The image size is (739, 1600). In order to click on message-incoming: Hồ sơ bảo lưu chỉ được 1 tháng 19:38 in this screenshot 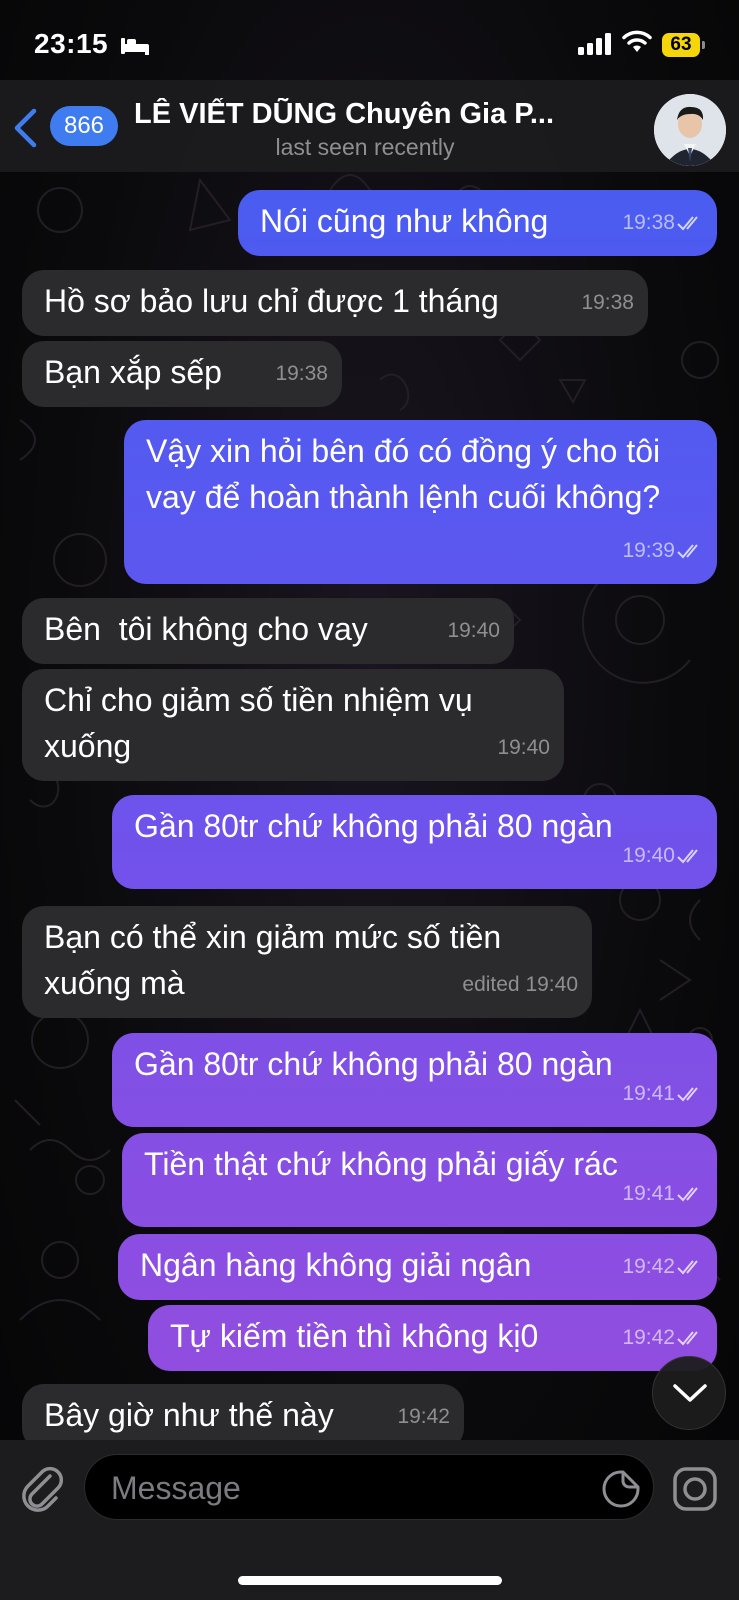, I will do `click(335, 303)`.